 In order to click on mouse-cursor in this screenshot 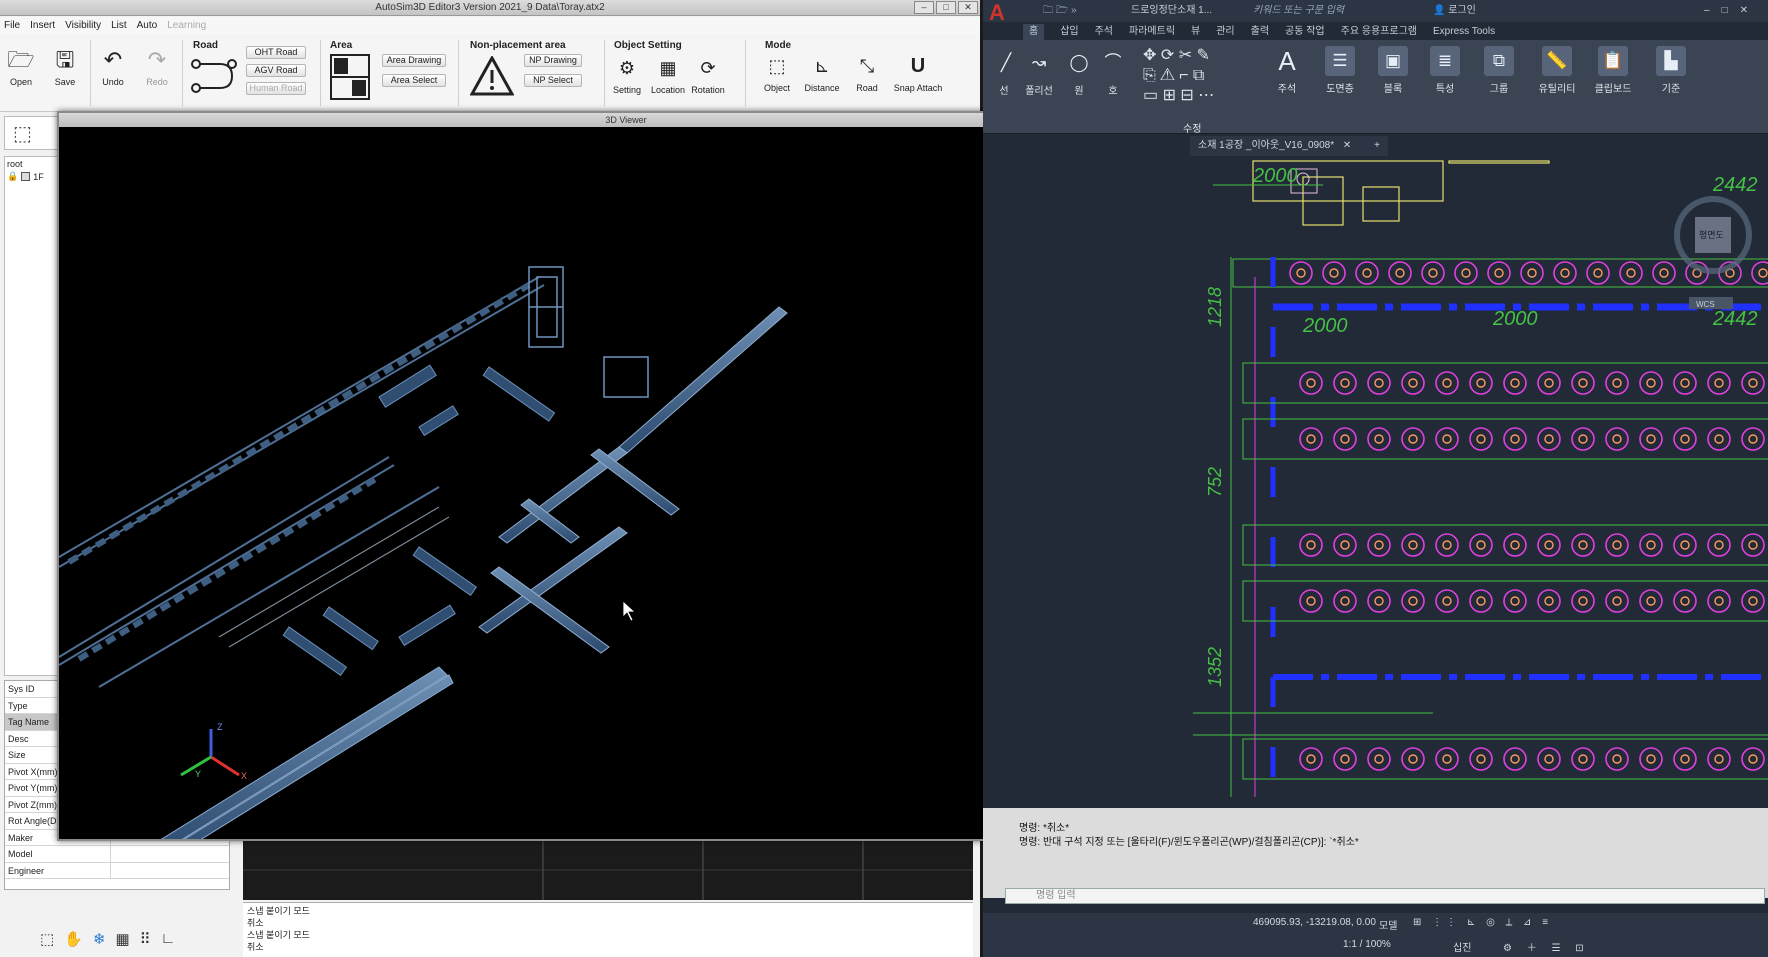, I will do `click(629, 611)`.